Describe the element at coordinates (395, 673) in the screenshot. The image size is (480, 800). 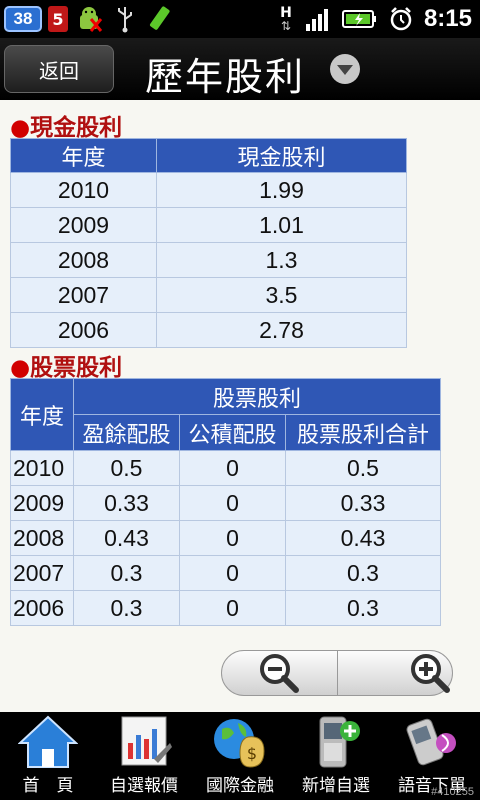
I see `zoom-in-button` at that location.